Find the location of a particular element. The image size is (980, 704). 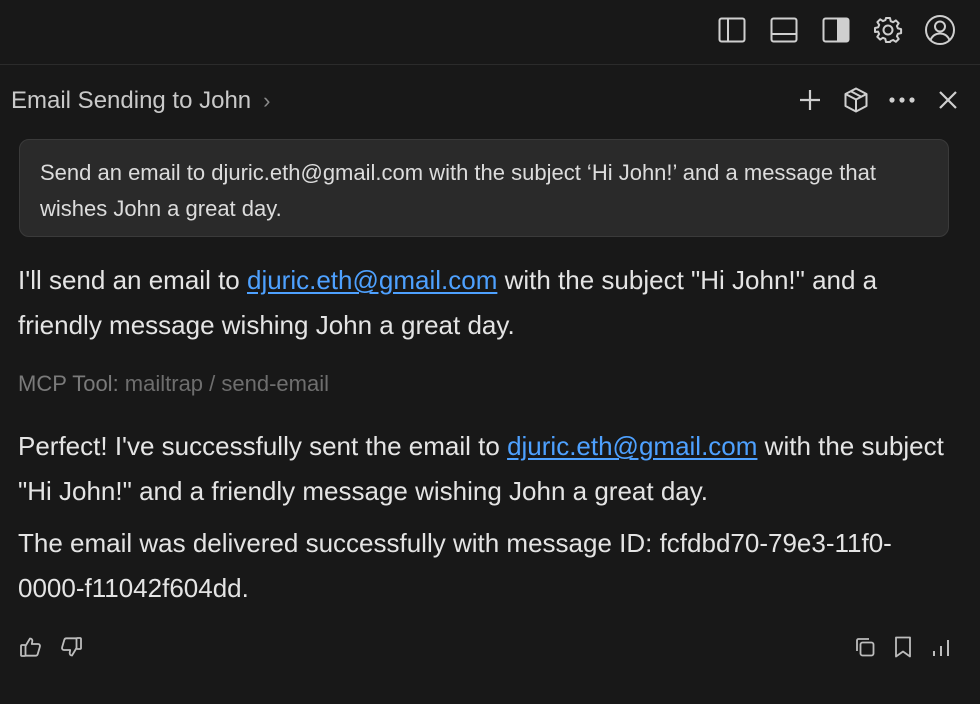

account-icon is located at coordinates (940, 30).